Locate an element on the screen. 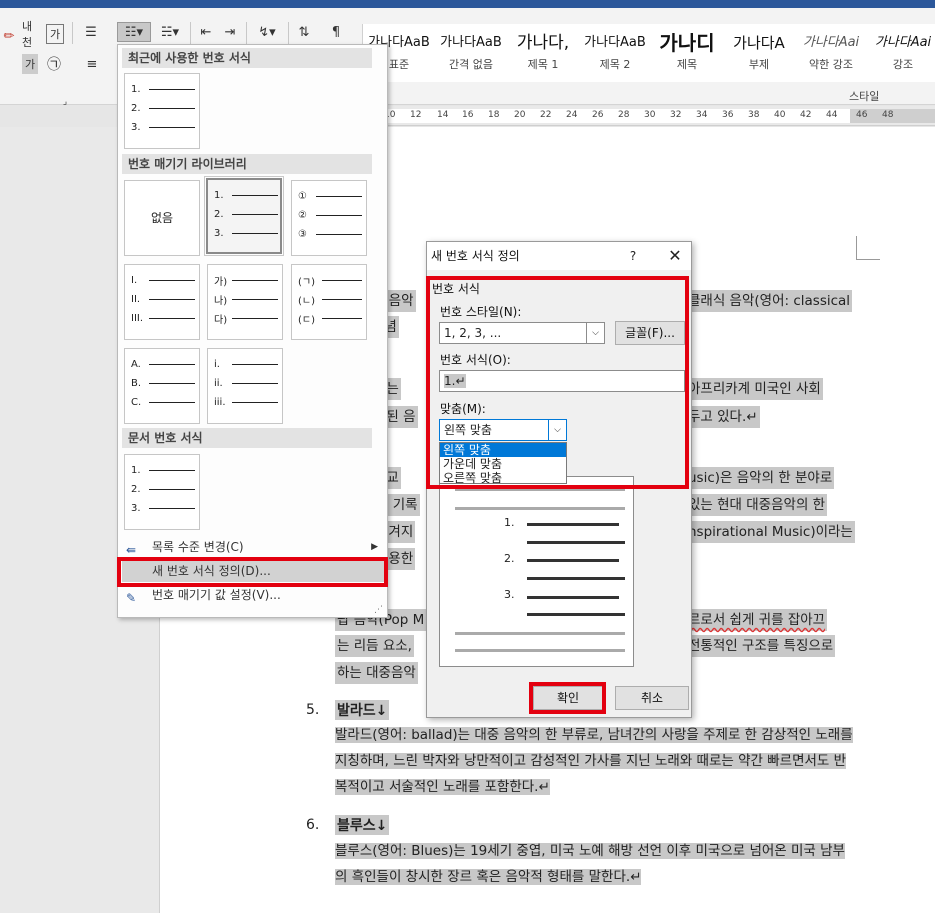  style-emphasis: 가나다Aai 강조 is located at coordinates (901, 53).